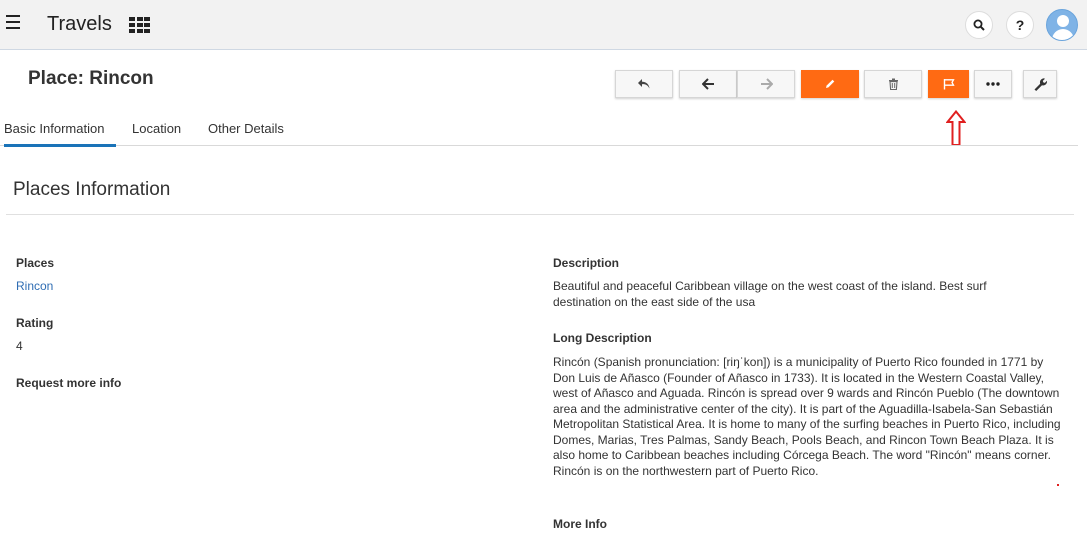  I want to click on more-info-label: More Info, so click(580, 524).